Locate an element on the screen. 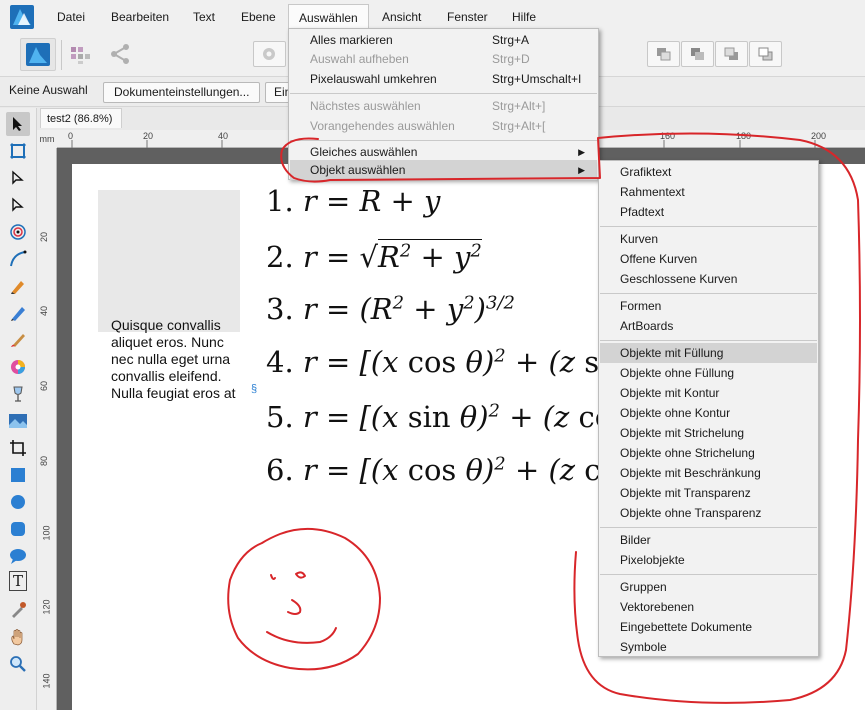  place-image-tool-icon is located at coordinates (18, 421).